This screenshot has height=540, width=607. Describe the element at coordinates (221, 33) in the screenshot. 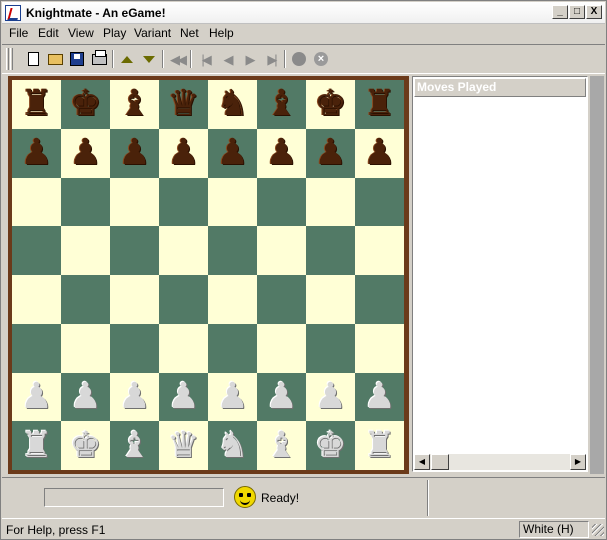

I see `menu-help: Help` at that location.